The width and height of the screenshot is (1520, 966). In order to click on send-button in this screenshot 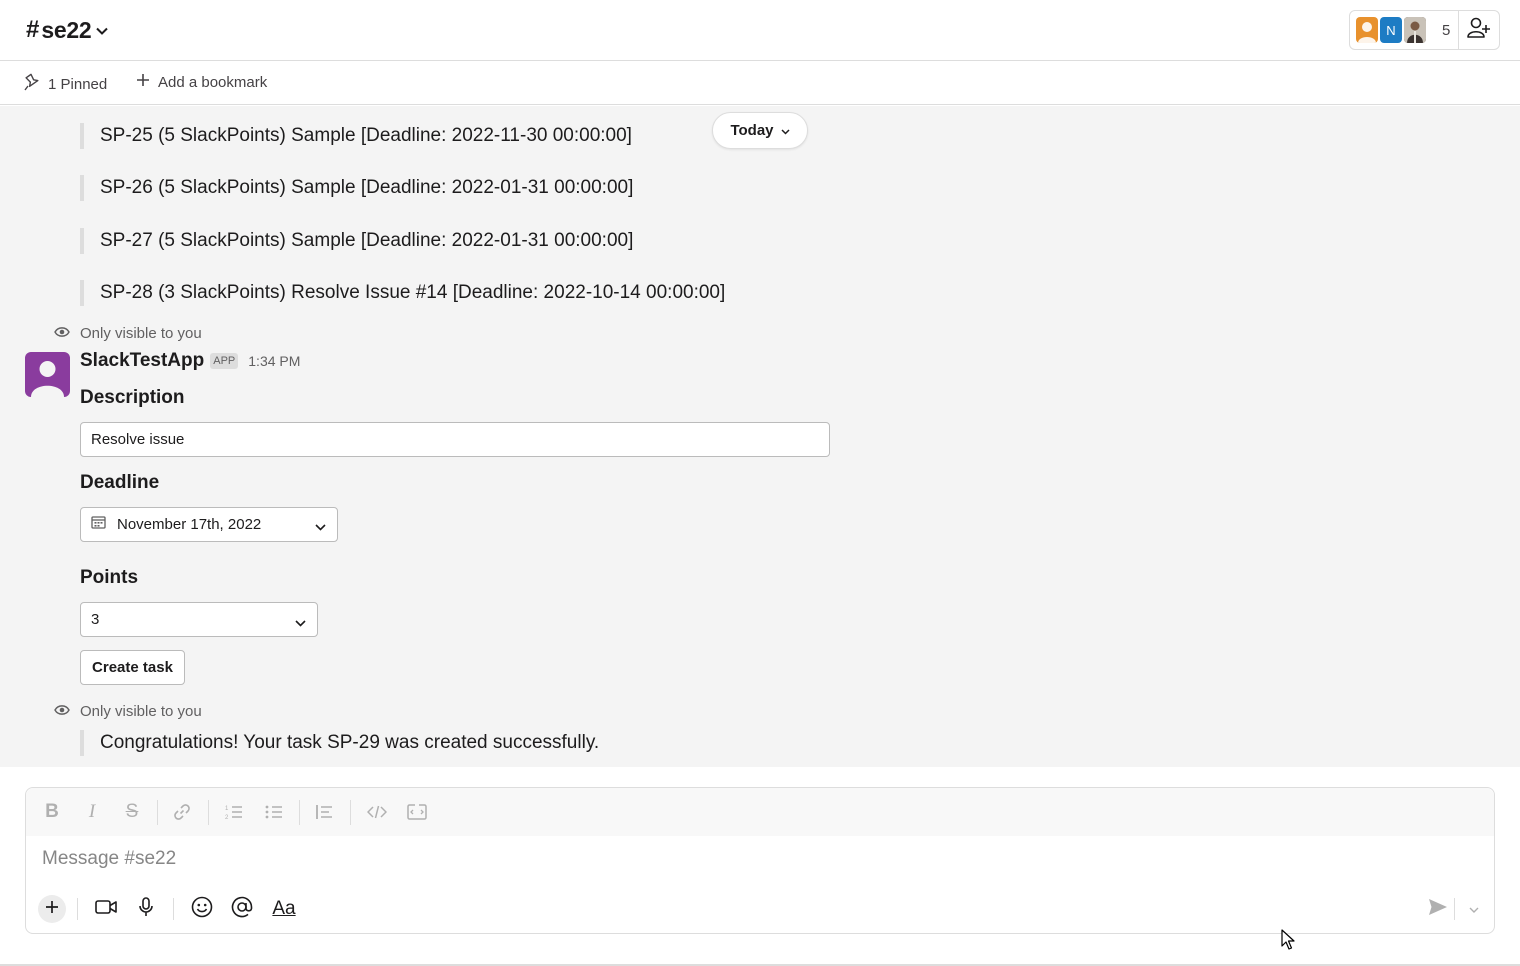, I will do `click(1438, 909)`.